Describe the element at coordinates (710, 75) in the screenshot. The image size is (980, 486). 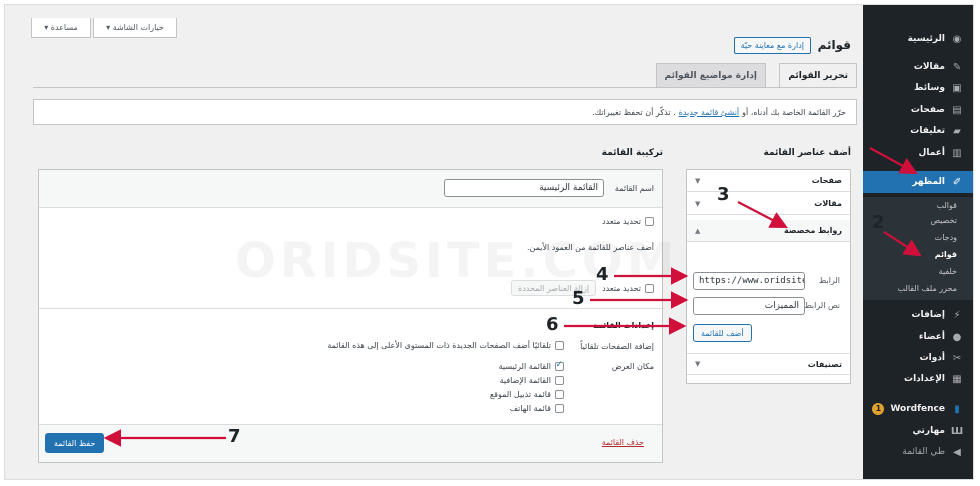
I see `tab-manage-locations: إدارة مواضيع القوائم` at that location.